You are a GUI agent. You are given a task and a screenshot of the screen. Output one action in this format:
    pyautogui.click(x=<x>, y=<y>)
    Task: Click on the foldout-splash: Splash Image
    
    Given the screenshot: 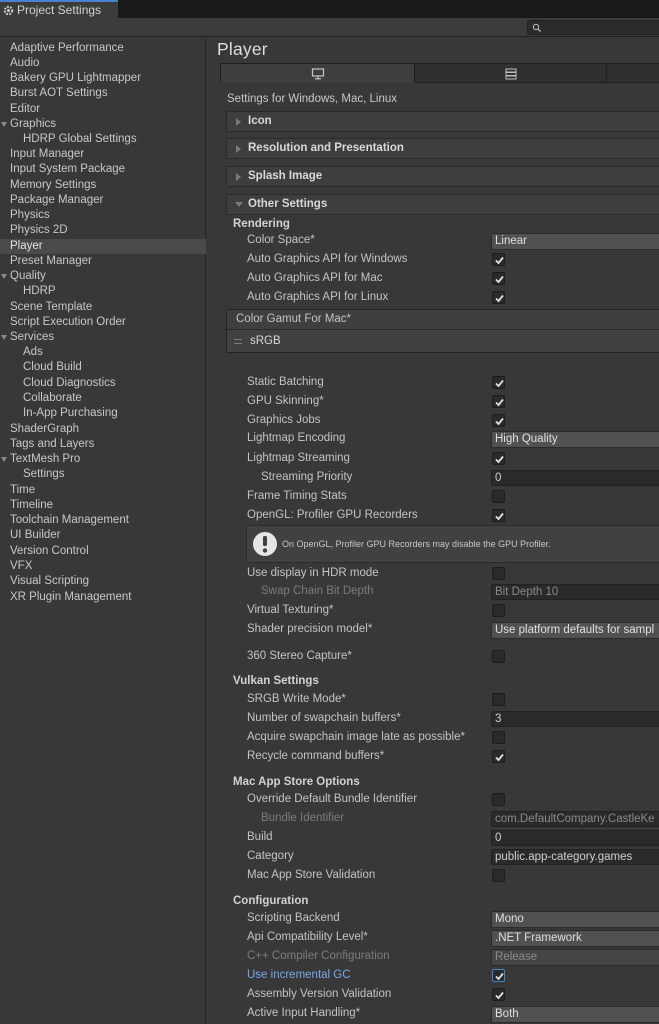 What is the action you would take?
    pyautogui.click(x=442, y=176)
    